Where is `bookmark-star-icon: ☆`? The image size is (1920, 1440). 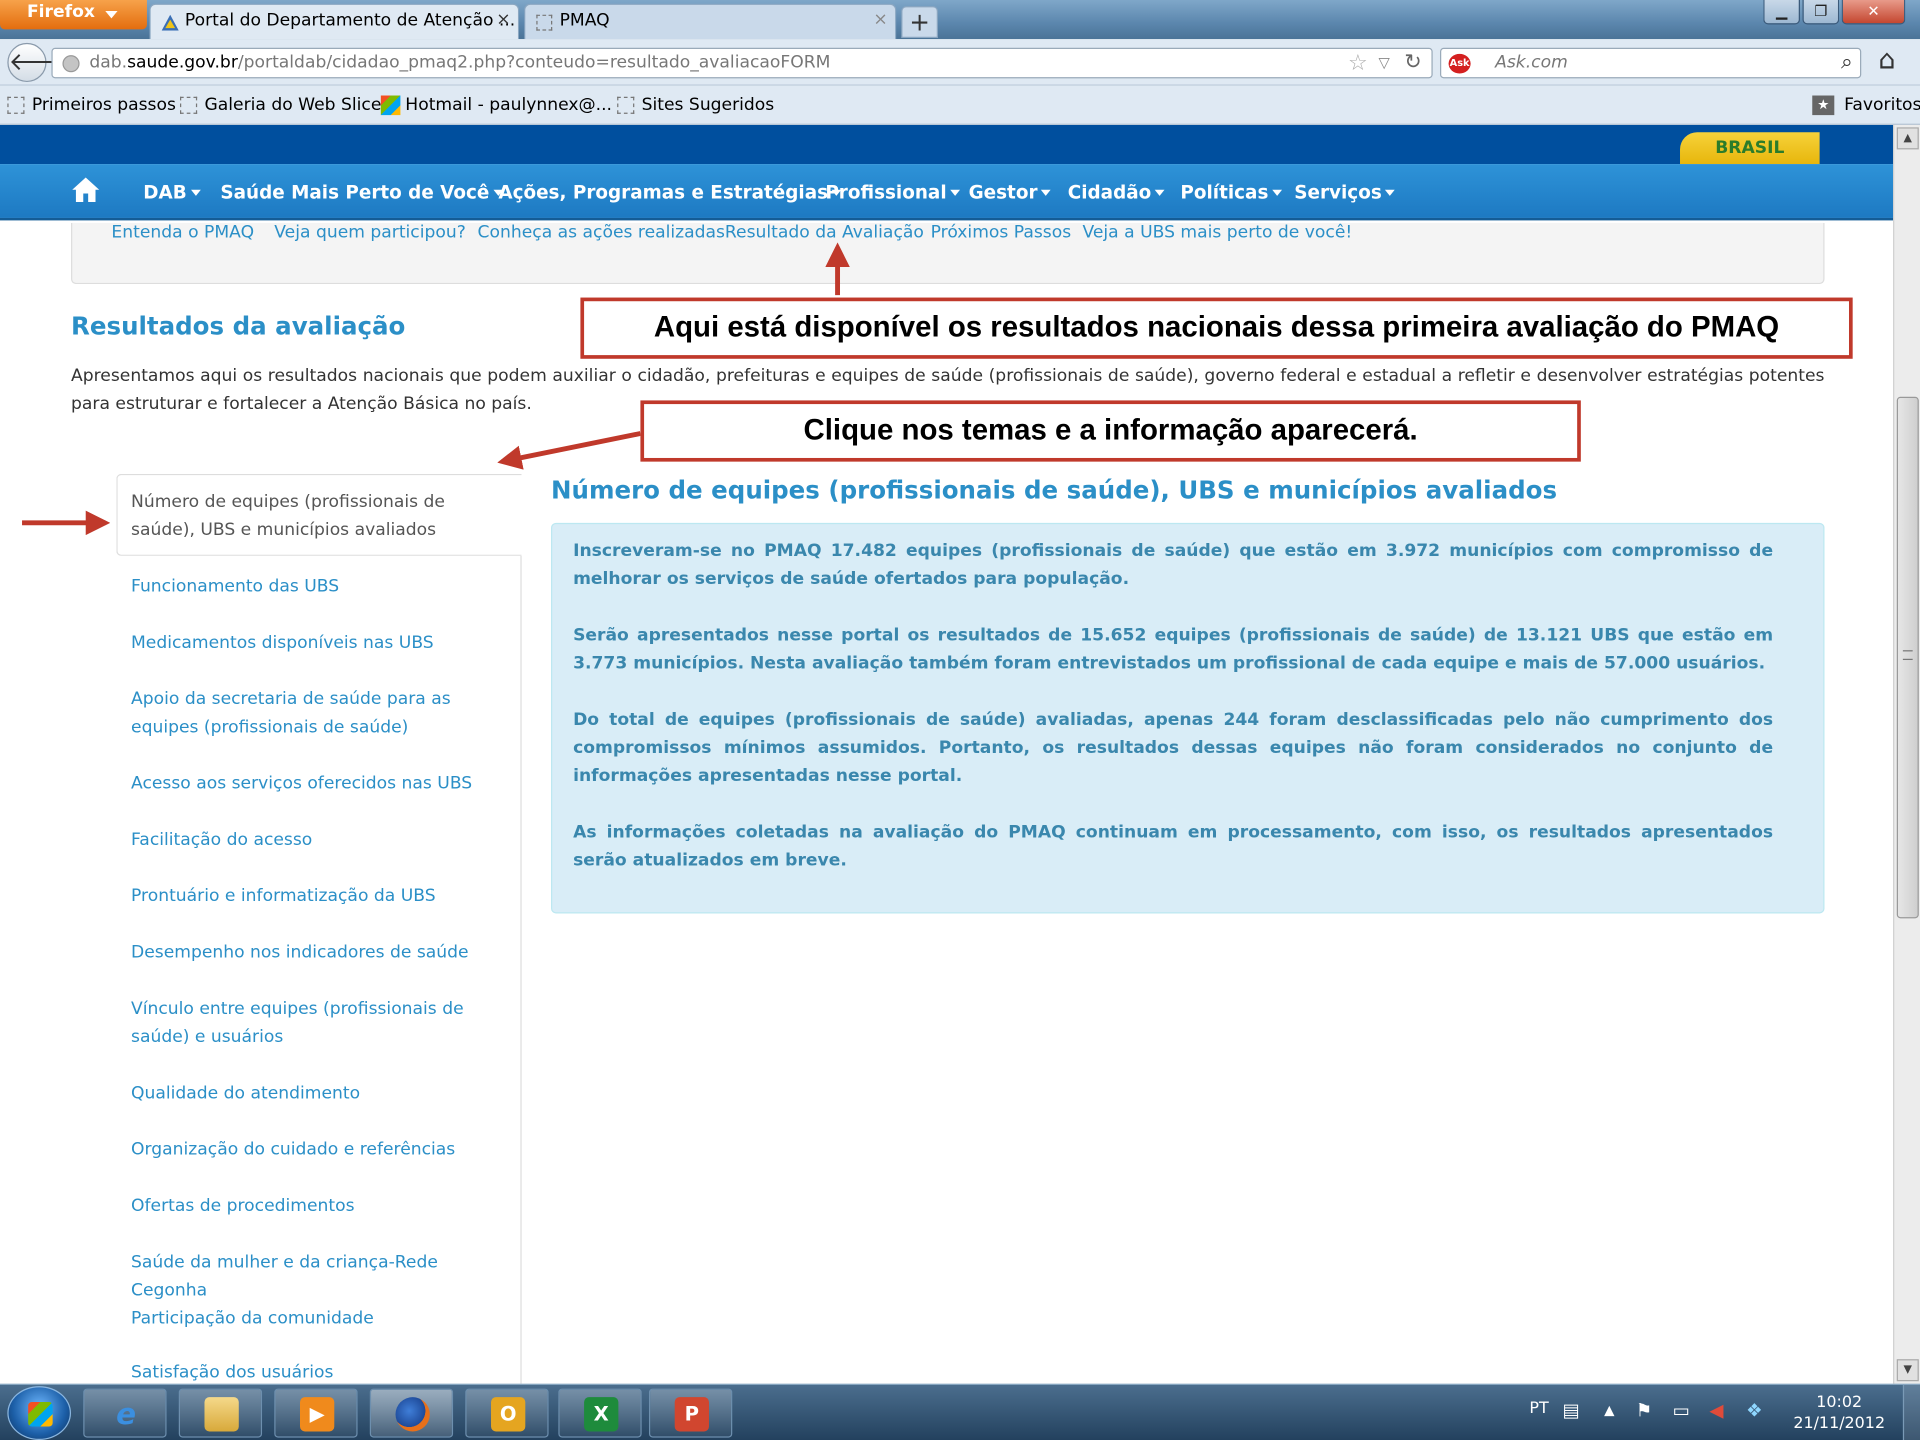 bookmark-star-icon: ☆ is located at coordinates (1358, 63).